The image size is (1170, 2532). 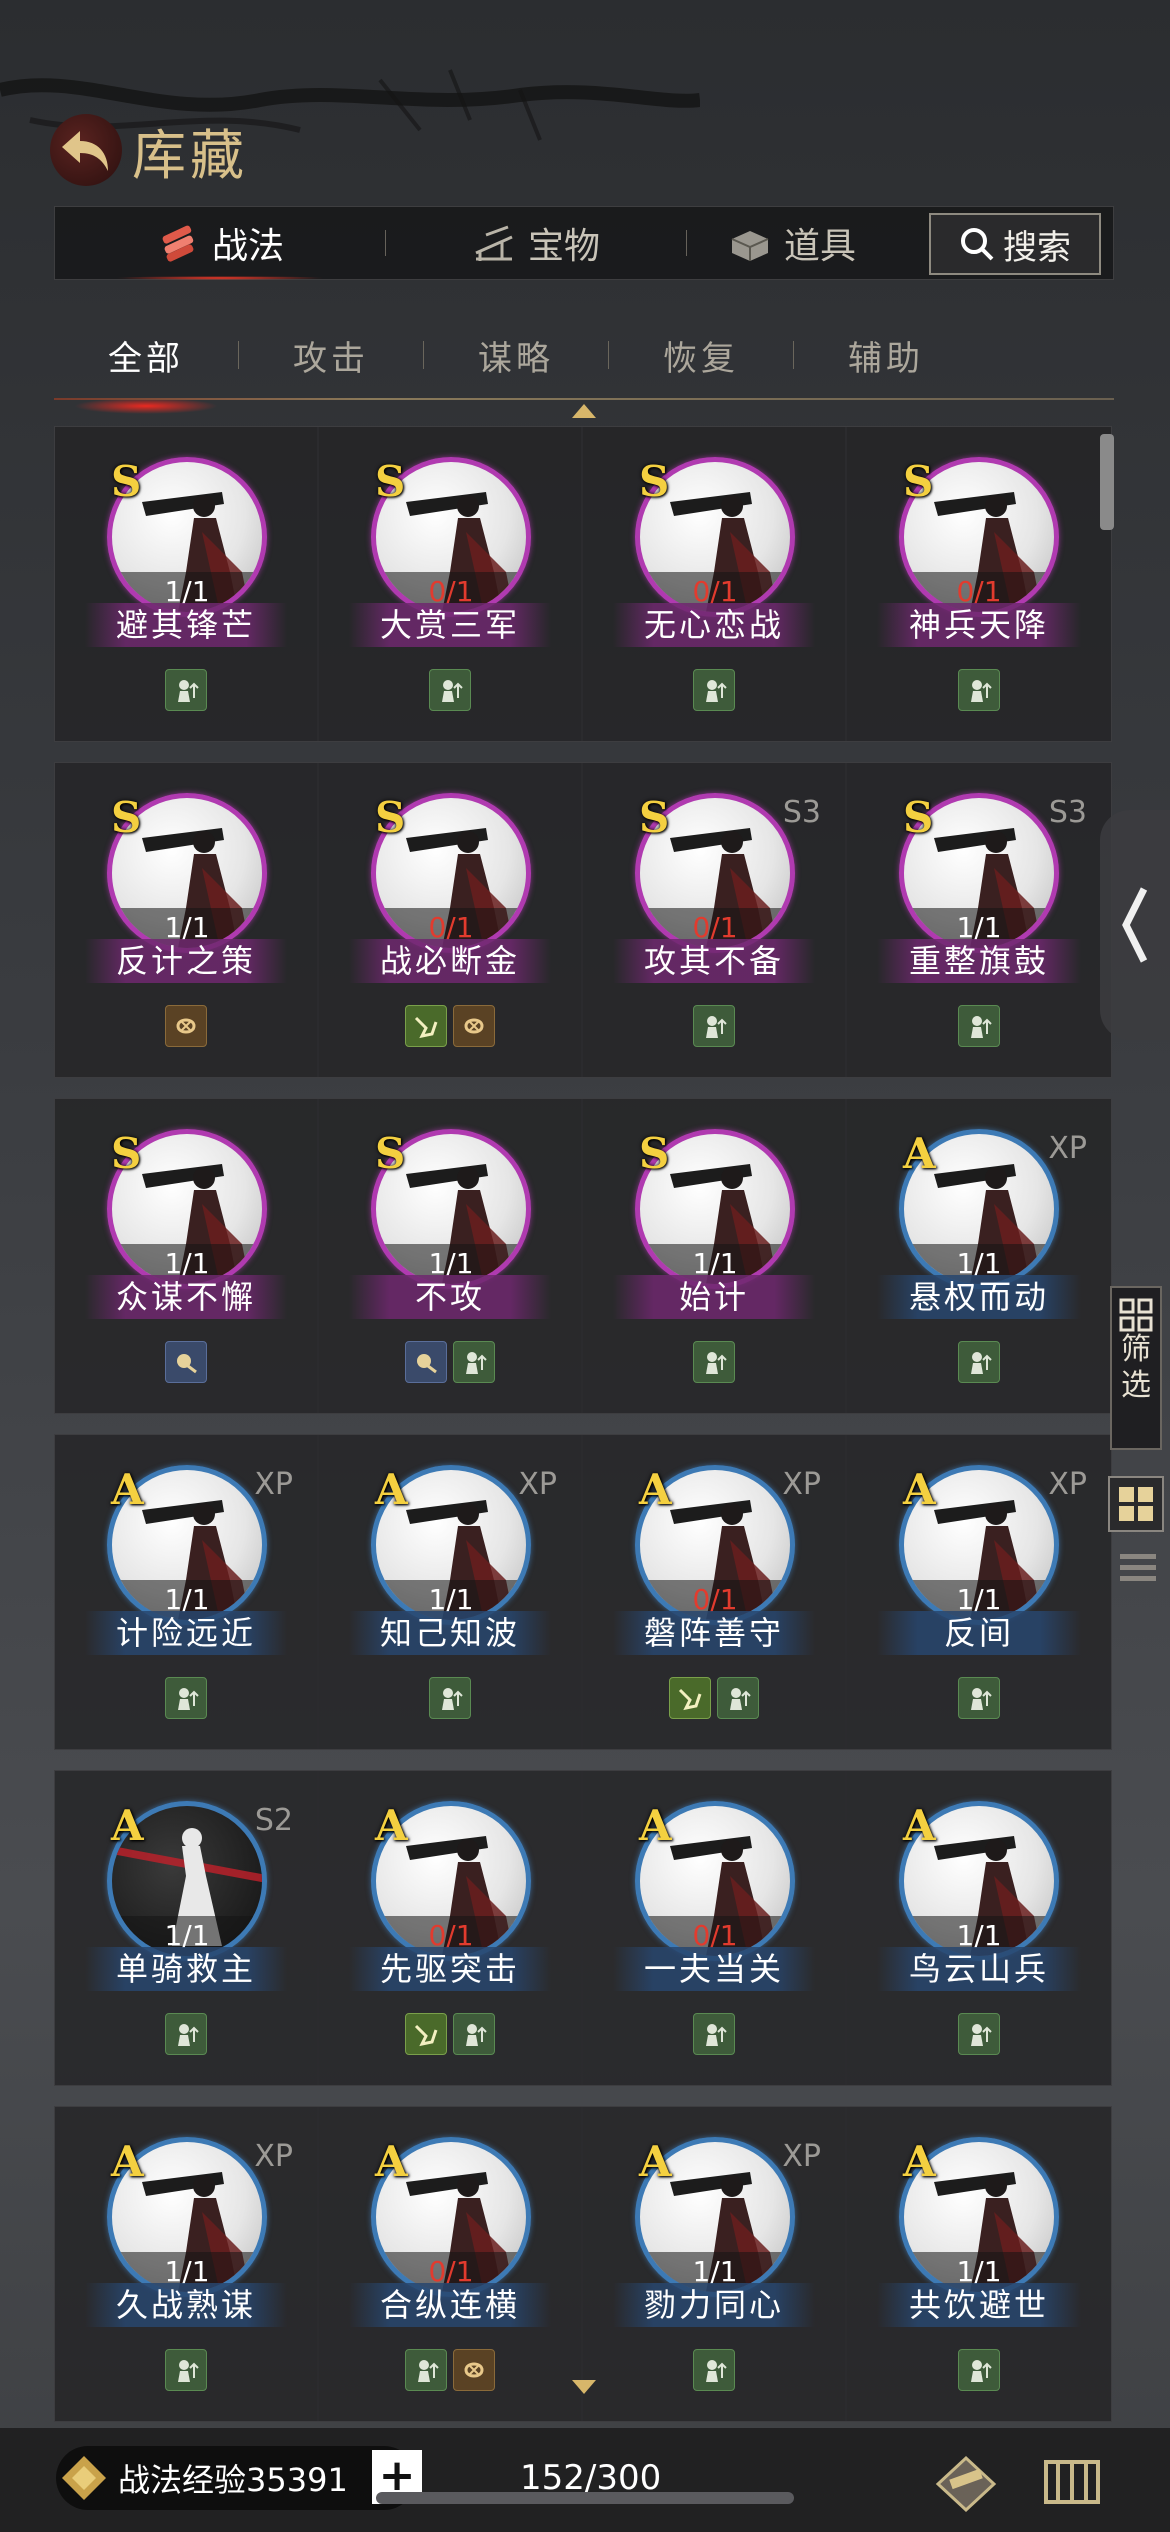 I want to click on tactic-card: 1/1 A S2 单骑救主, so click(x=187, y=1928).